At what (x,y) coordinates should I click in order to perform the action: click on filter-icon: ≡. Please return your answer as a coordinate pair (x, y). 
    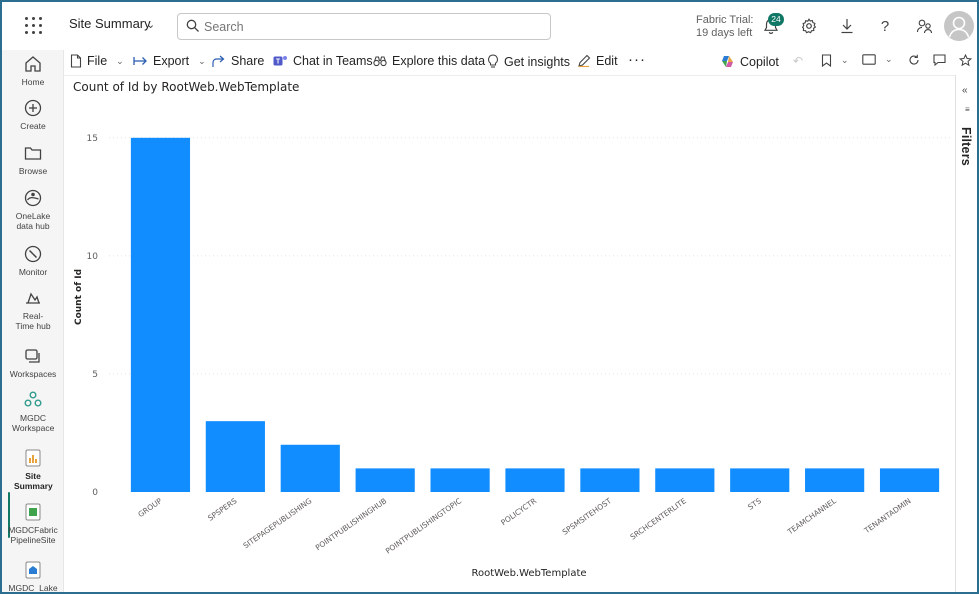
    Looking at the image, I should click on (967, 109).